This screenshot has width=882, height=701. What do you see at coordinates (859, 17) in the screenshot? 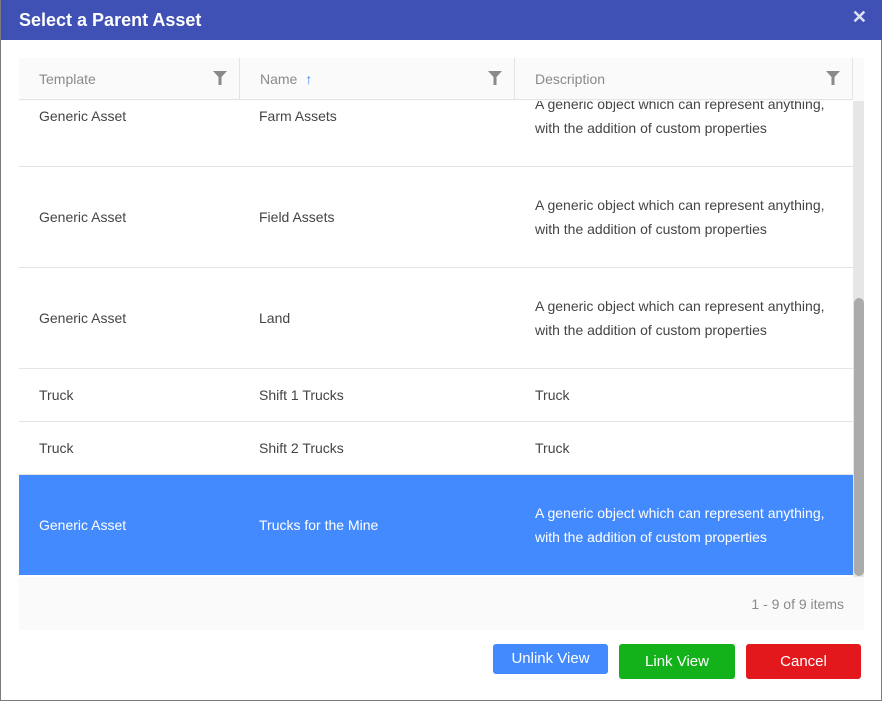
I see `close-icon: ✕` at bounding box center [859, 17].